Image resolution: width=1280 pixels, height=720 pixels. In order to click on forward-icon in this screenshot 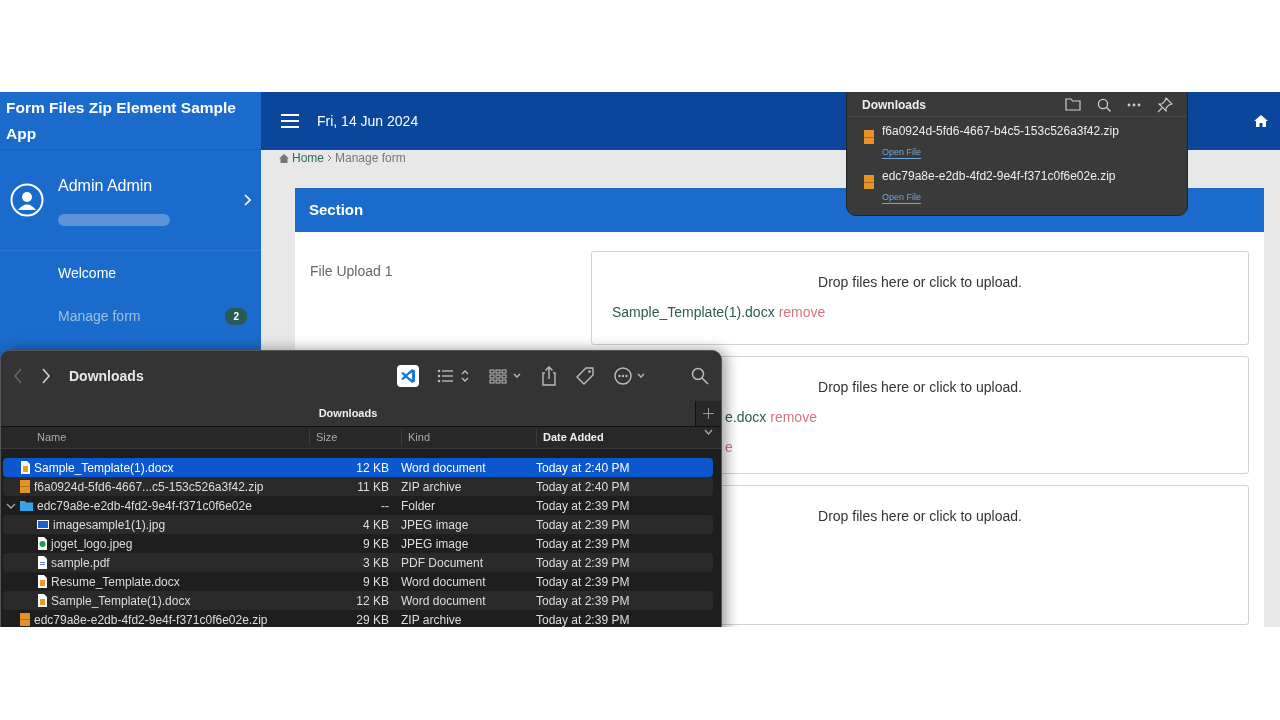, I will do `click(46, 376)`.